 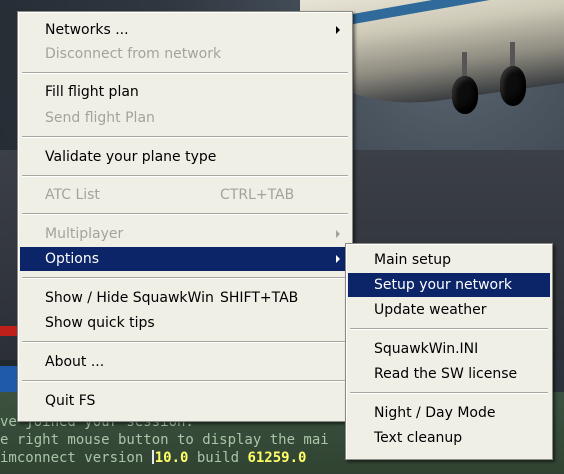 I want to click on chat-line-mid: build, so click(x=218, y=458).